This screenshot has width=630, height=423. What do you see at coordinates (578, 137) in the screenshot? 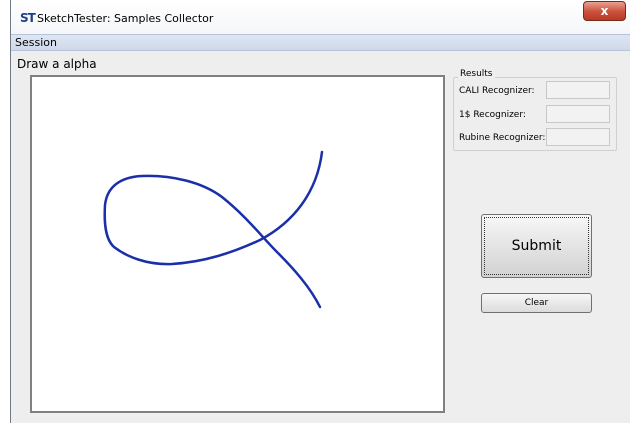
I see `rubine-recognizer-result` at bounding box center [578, 137].